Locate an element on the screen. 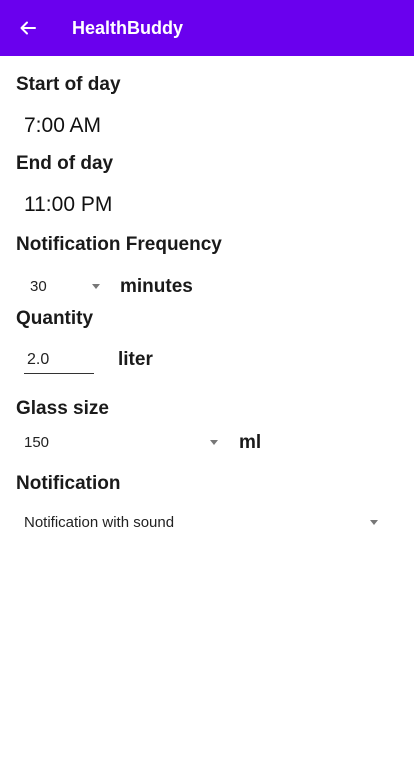 The width and height of the screenshot is (414, 784). frequency-value: 30 is located at coordinates (38, 286).